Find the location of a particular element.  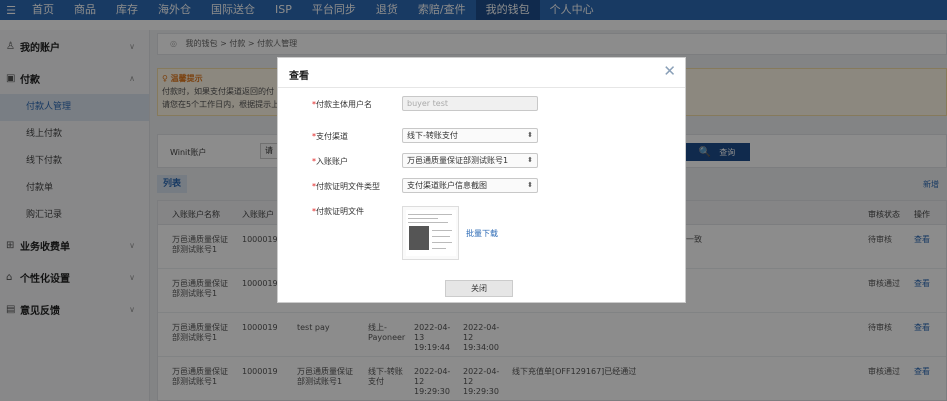

label-text: 付款主体用户名 is located at coordinates (344, 104).